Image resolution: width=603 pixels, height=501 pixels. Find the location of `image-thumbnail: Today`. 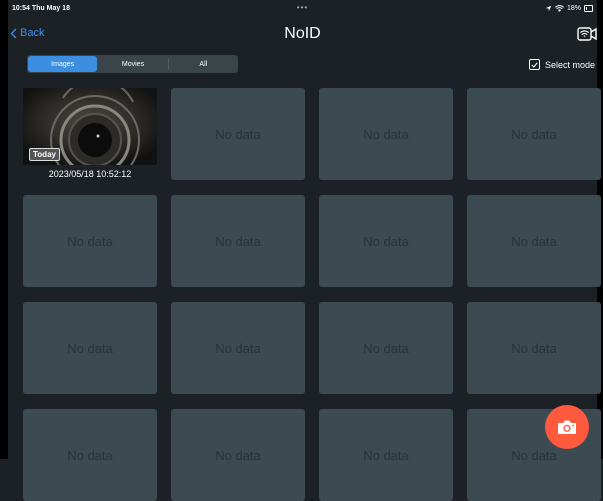

image-thumbnail: Today is located at coordinates (90, 126).